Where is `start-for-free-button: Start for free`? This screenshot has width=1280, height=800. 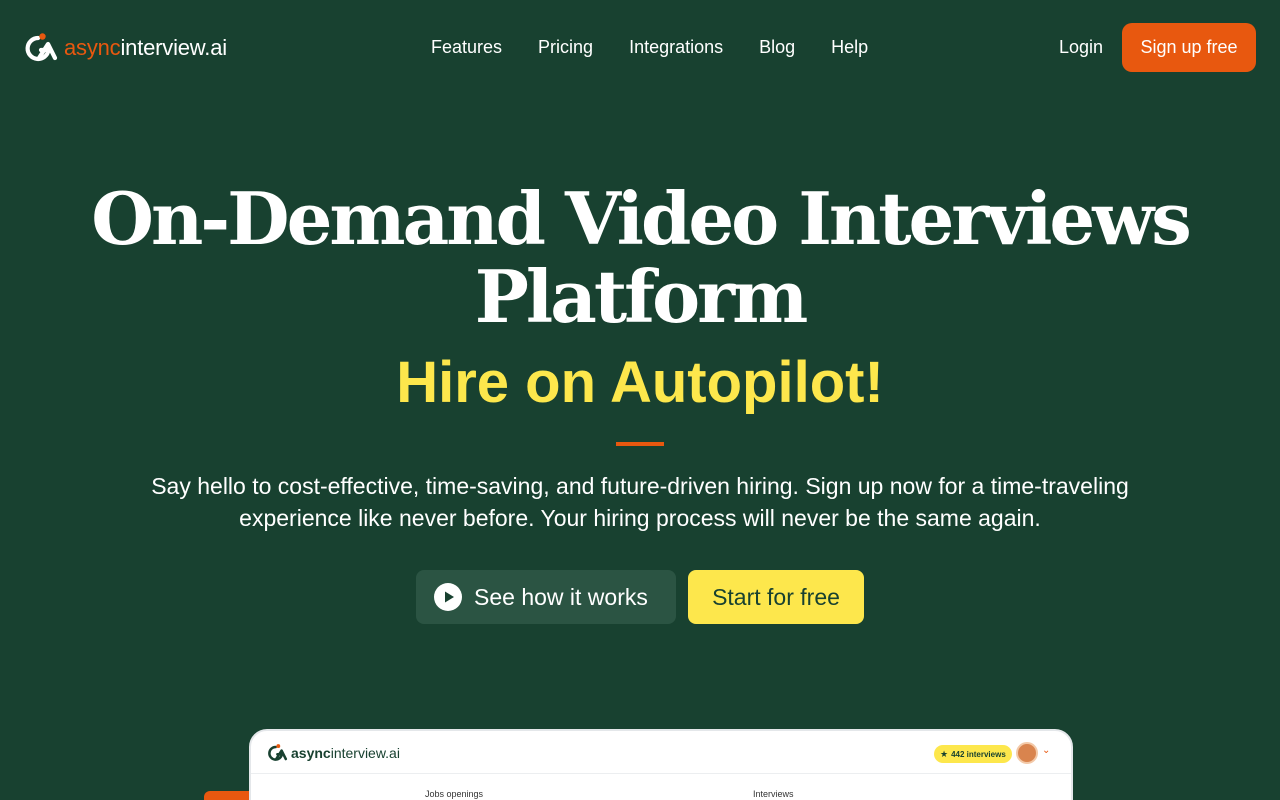
start-for-free-button: Start for free is located at coordinates (776, 597).